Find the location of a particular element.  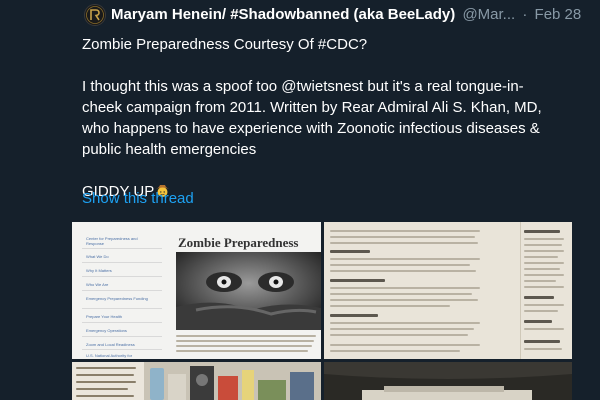

zombie-preparedness-heading: Zombie Preparedness is located at coordinates (238, 242).